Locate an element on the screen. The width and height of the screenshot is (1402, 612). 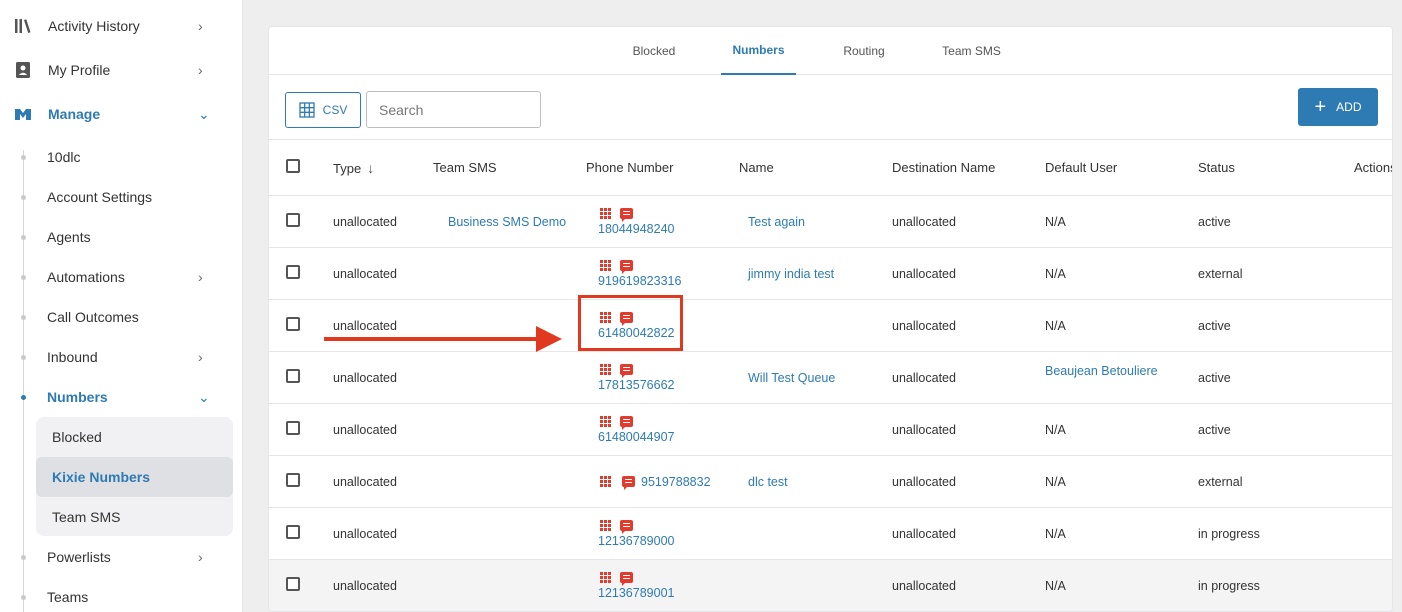
phone-number-link: 919619823316 is located at coordinates (668, 281).